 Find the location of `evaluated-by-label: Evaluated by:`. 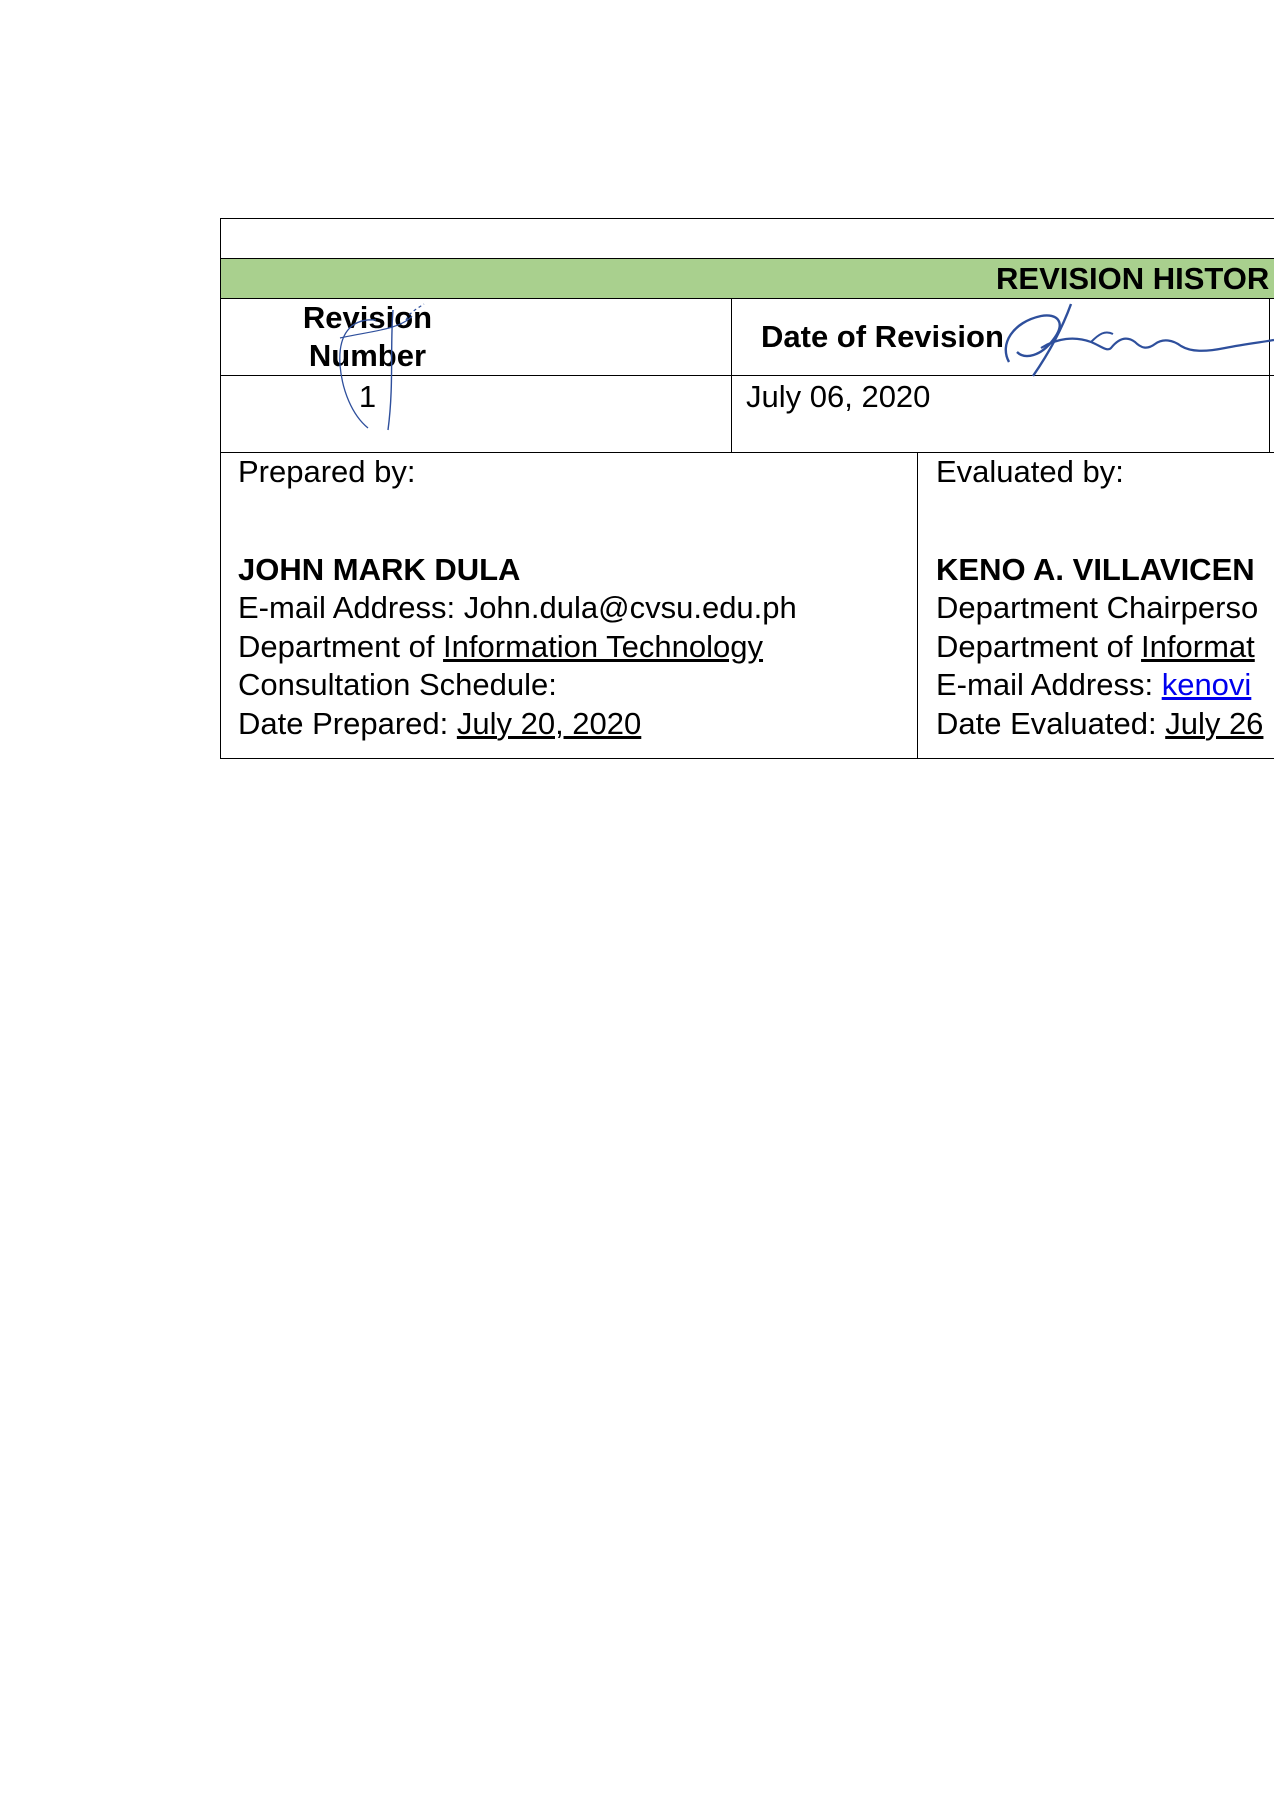

evaluated-by-label: Evaluated by: is located at coordinates (1030, 471).